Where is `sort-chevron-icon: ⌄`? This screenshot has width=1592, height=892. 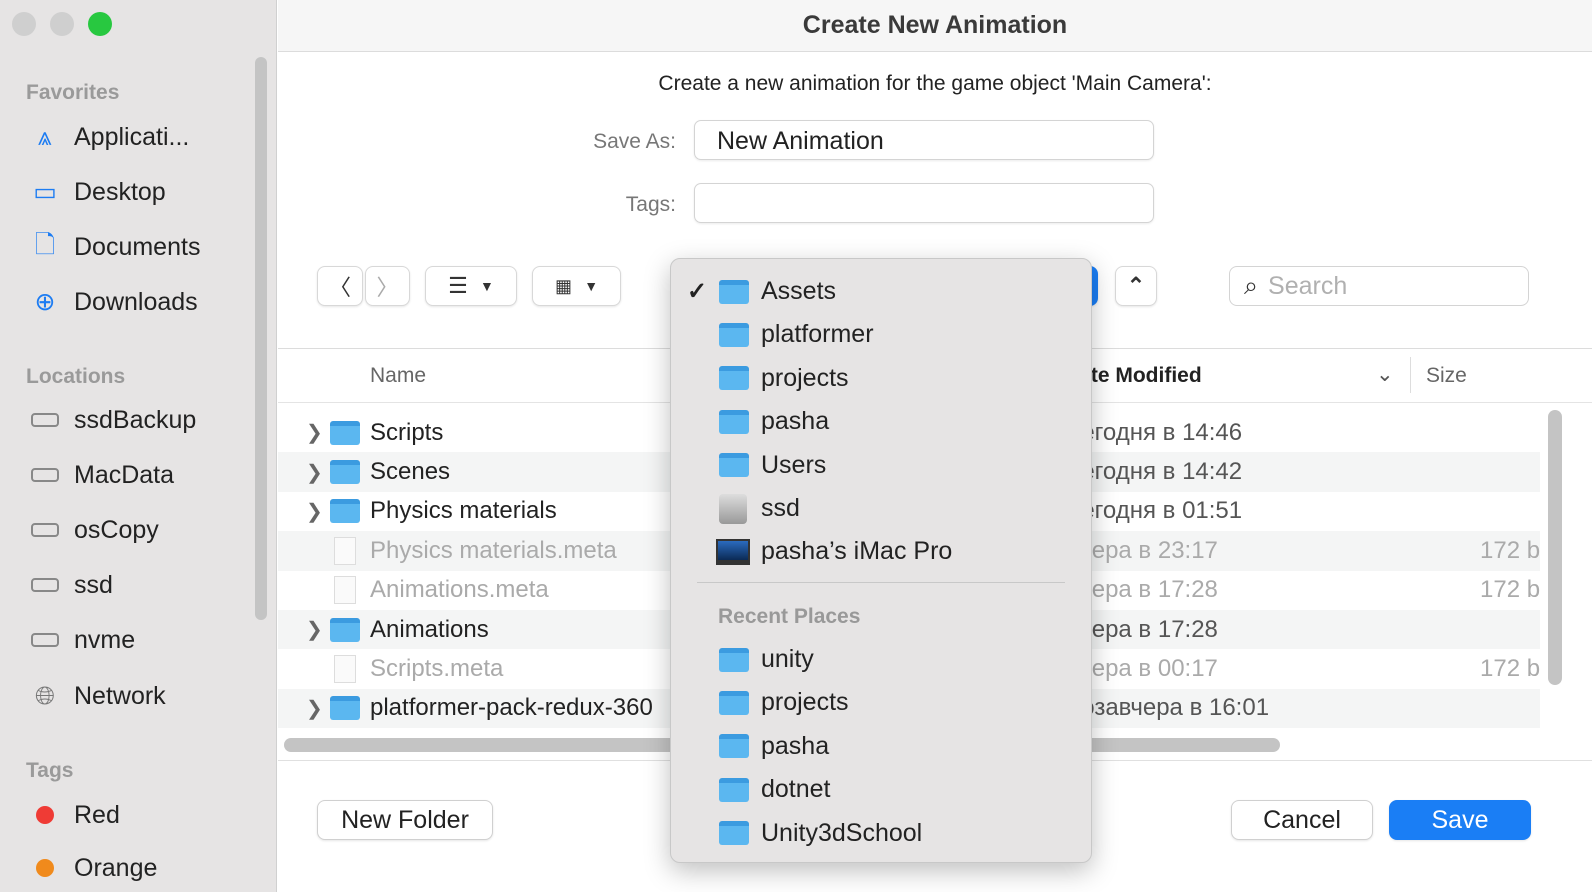 sort-chevron-icon: ⌄ is located at coordinates (1385, 374).